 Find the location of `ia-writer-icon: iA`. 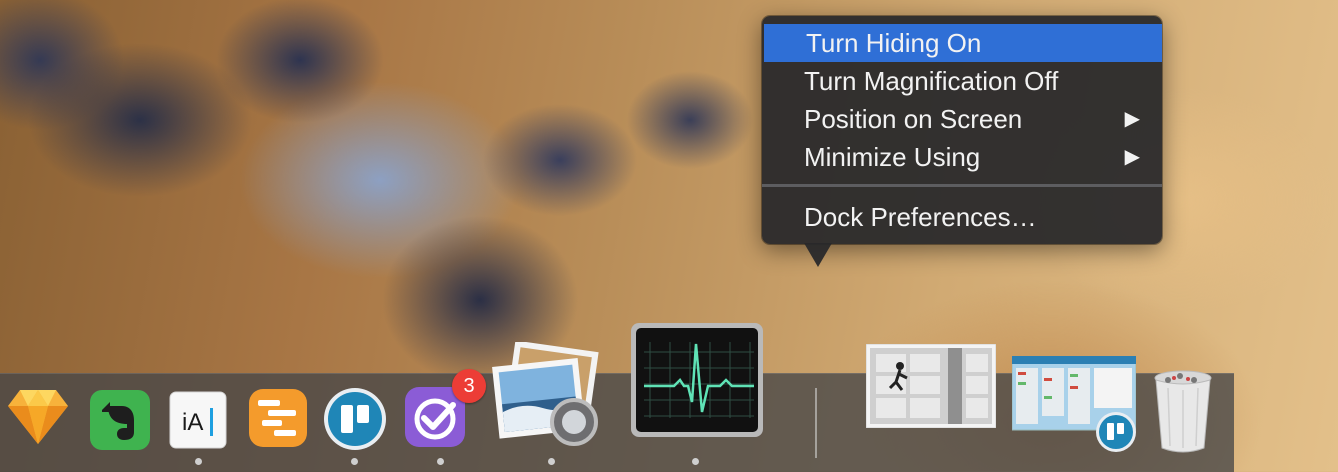

ia-writer-icon: iA is located at coordinates (198, 420).